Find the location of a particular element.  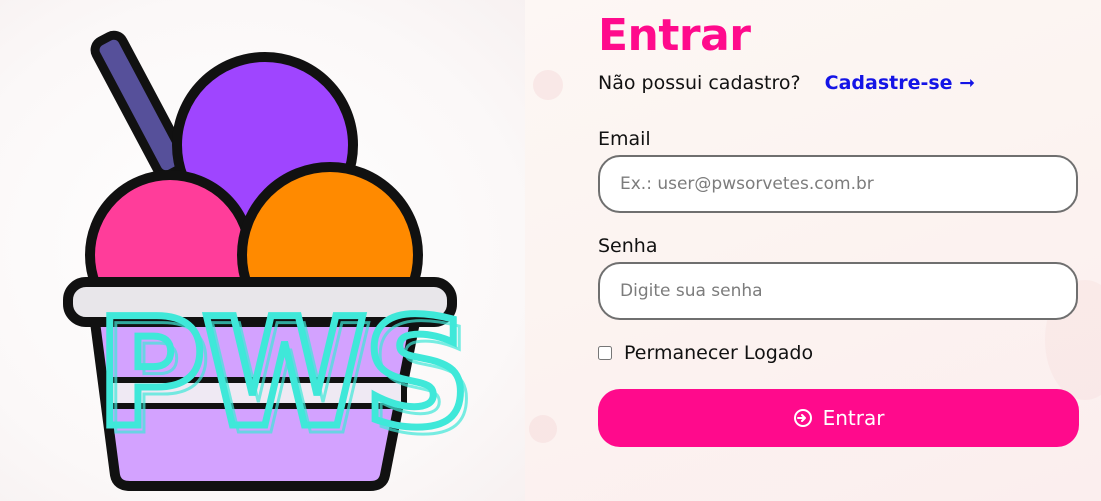

password-label: Senha is located at coordinates (628, 246).